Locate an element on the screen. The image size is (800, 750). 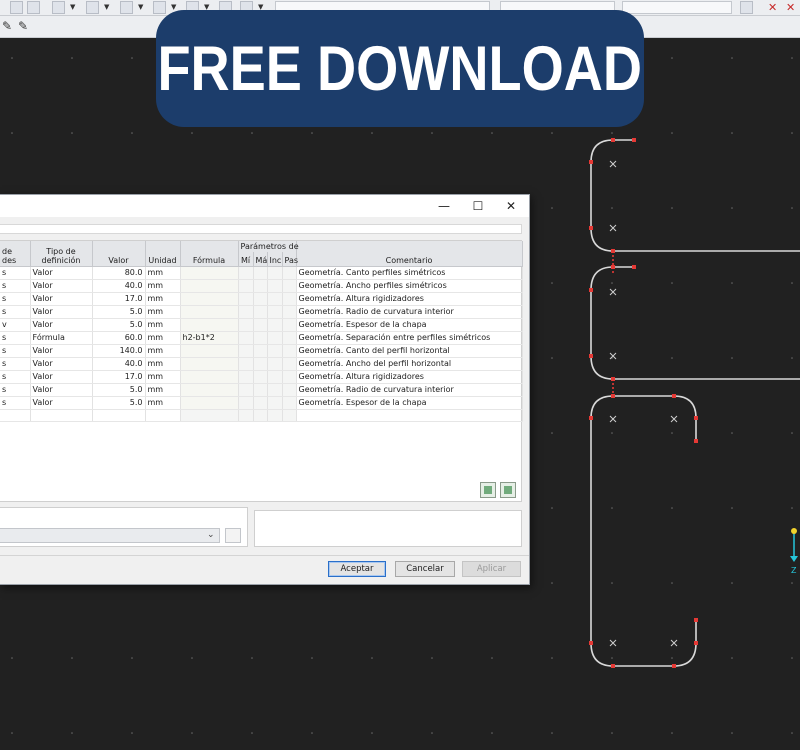
col-header-formula: Fórmula is located at coordinates (209, 254).